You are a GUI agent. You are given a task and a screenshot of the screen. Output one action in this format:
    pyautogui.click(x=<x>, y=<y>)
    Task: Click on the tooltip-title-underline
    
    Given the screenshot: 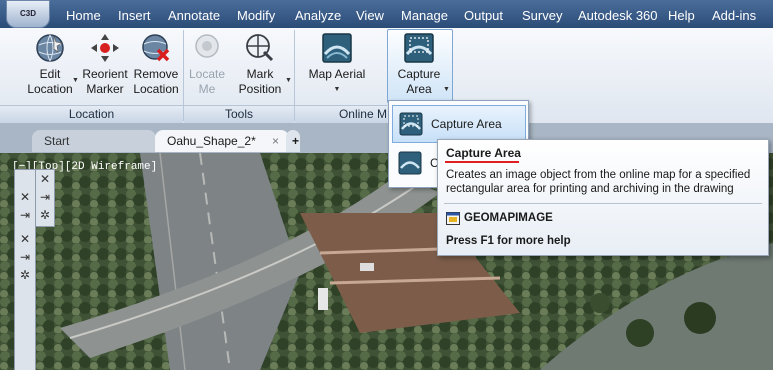 What is the action you would take?
    pyautogui.click(x=482, y=162)
    